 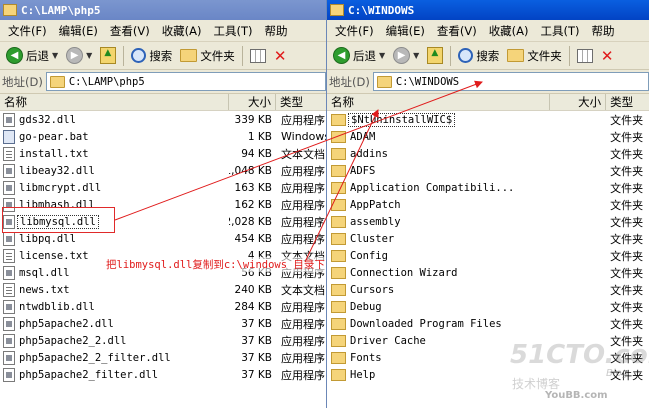 I want to click on toolbar-separator, so click(x=569, y=55).